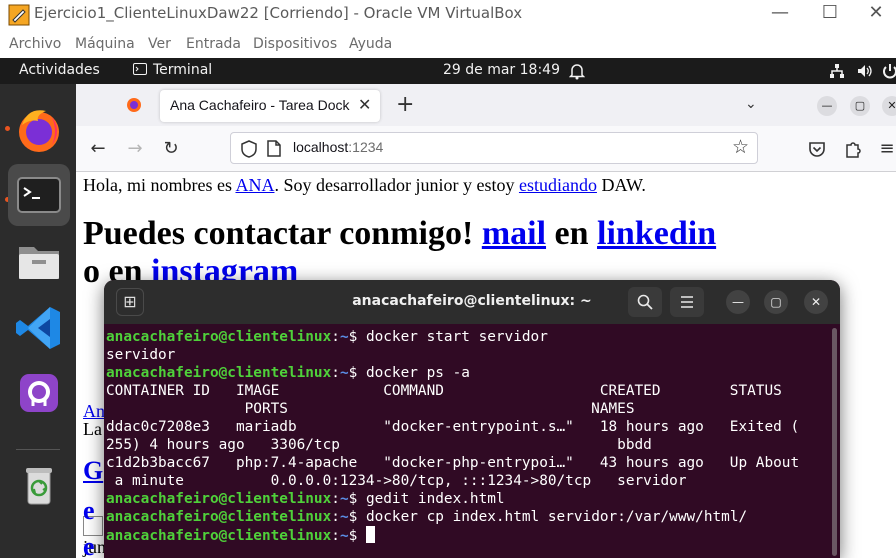  What do you see at coordinates (213, 44) in the screenshot?
I see `menu-entrada: Entrada` at bounding box center [213, 44].